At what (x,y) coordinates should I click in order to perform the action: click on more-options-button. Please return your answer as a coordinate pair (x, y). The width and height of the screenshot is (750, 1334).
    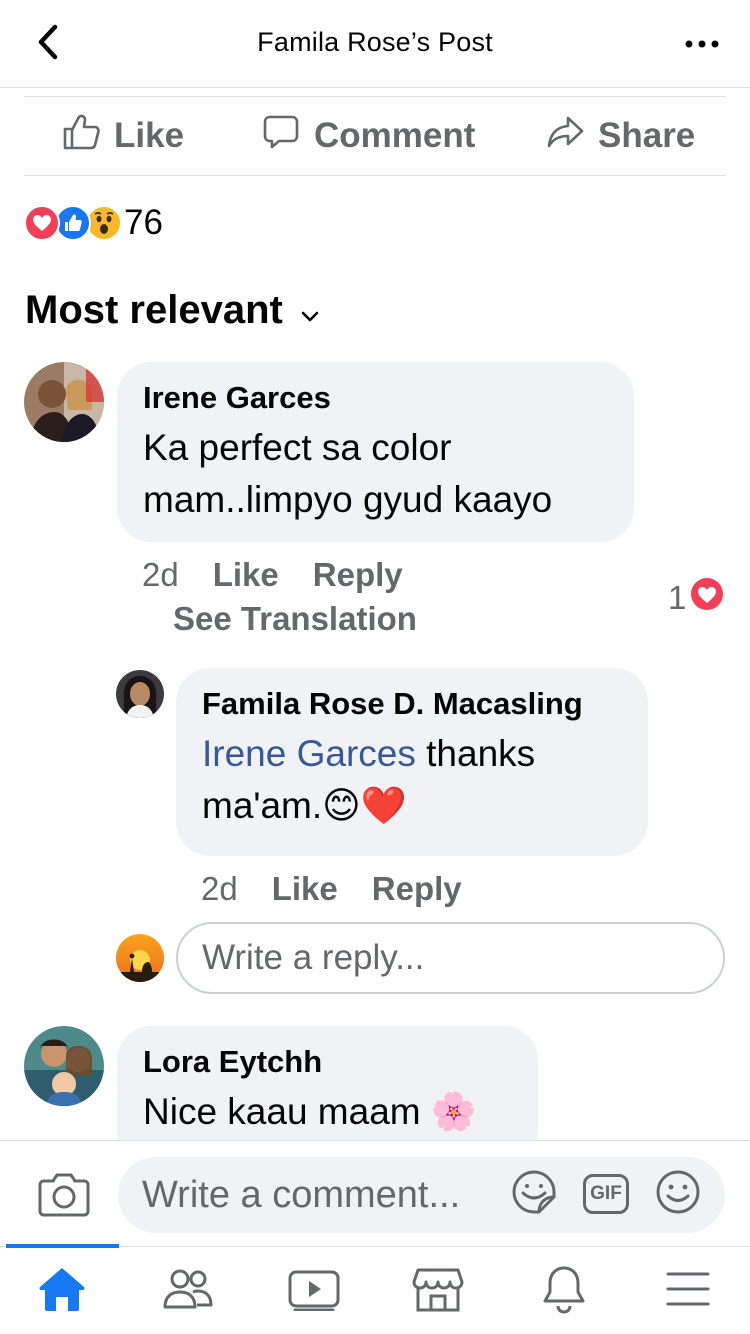
    Looking at the image, I should click on (702, 44).